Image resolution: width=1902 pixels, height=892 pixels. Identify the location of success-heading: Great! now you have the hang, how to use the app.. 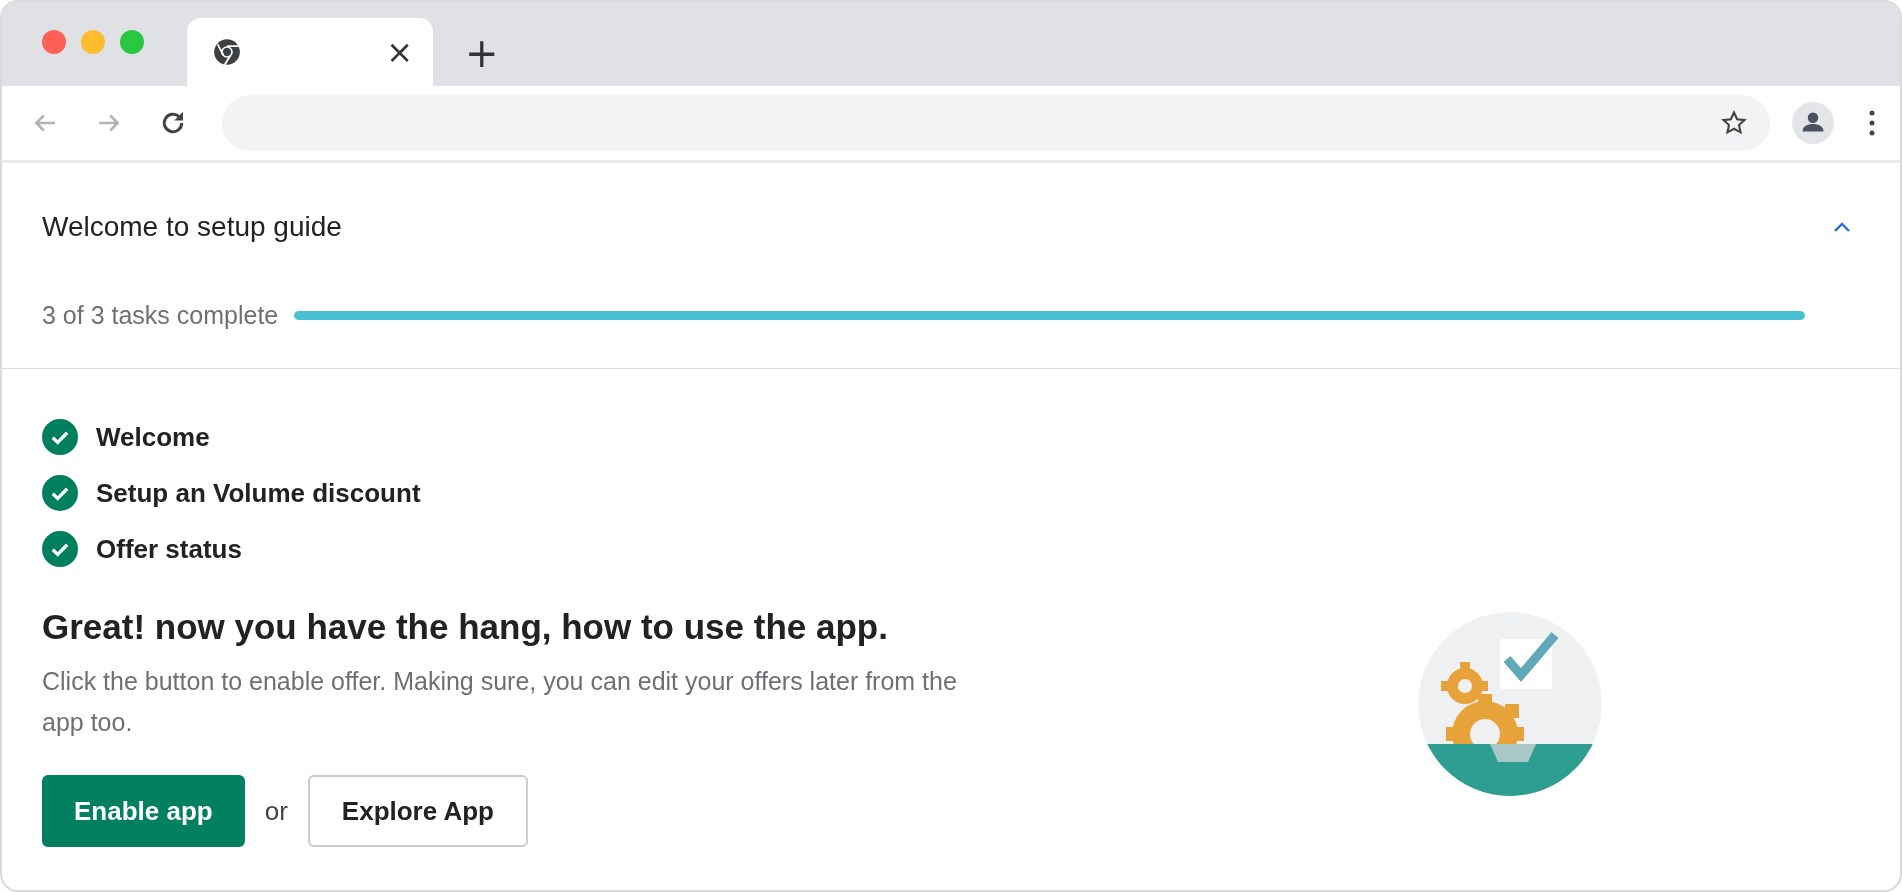
(465, 627).